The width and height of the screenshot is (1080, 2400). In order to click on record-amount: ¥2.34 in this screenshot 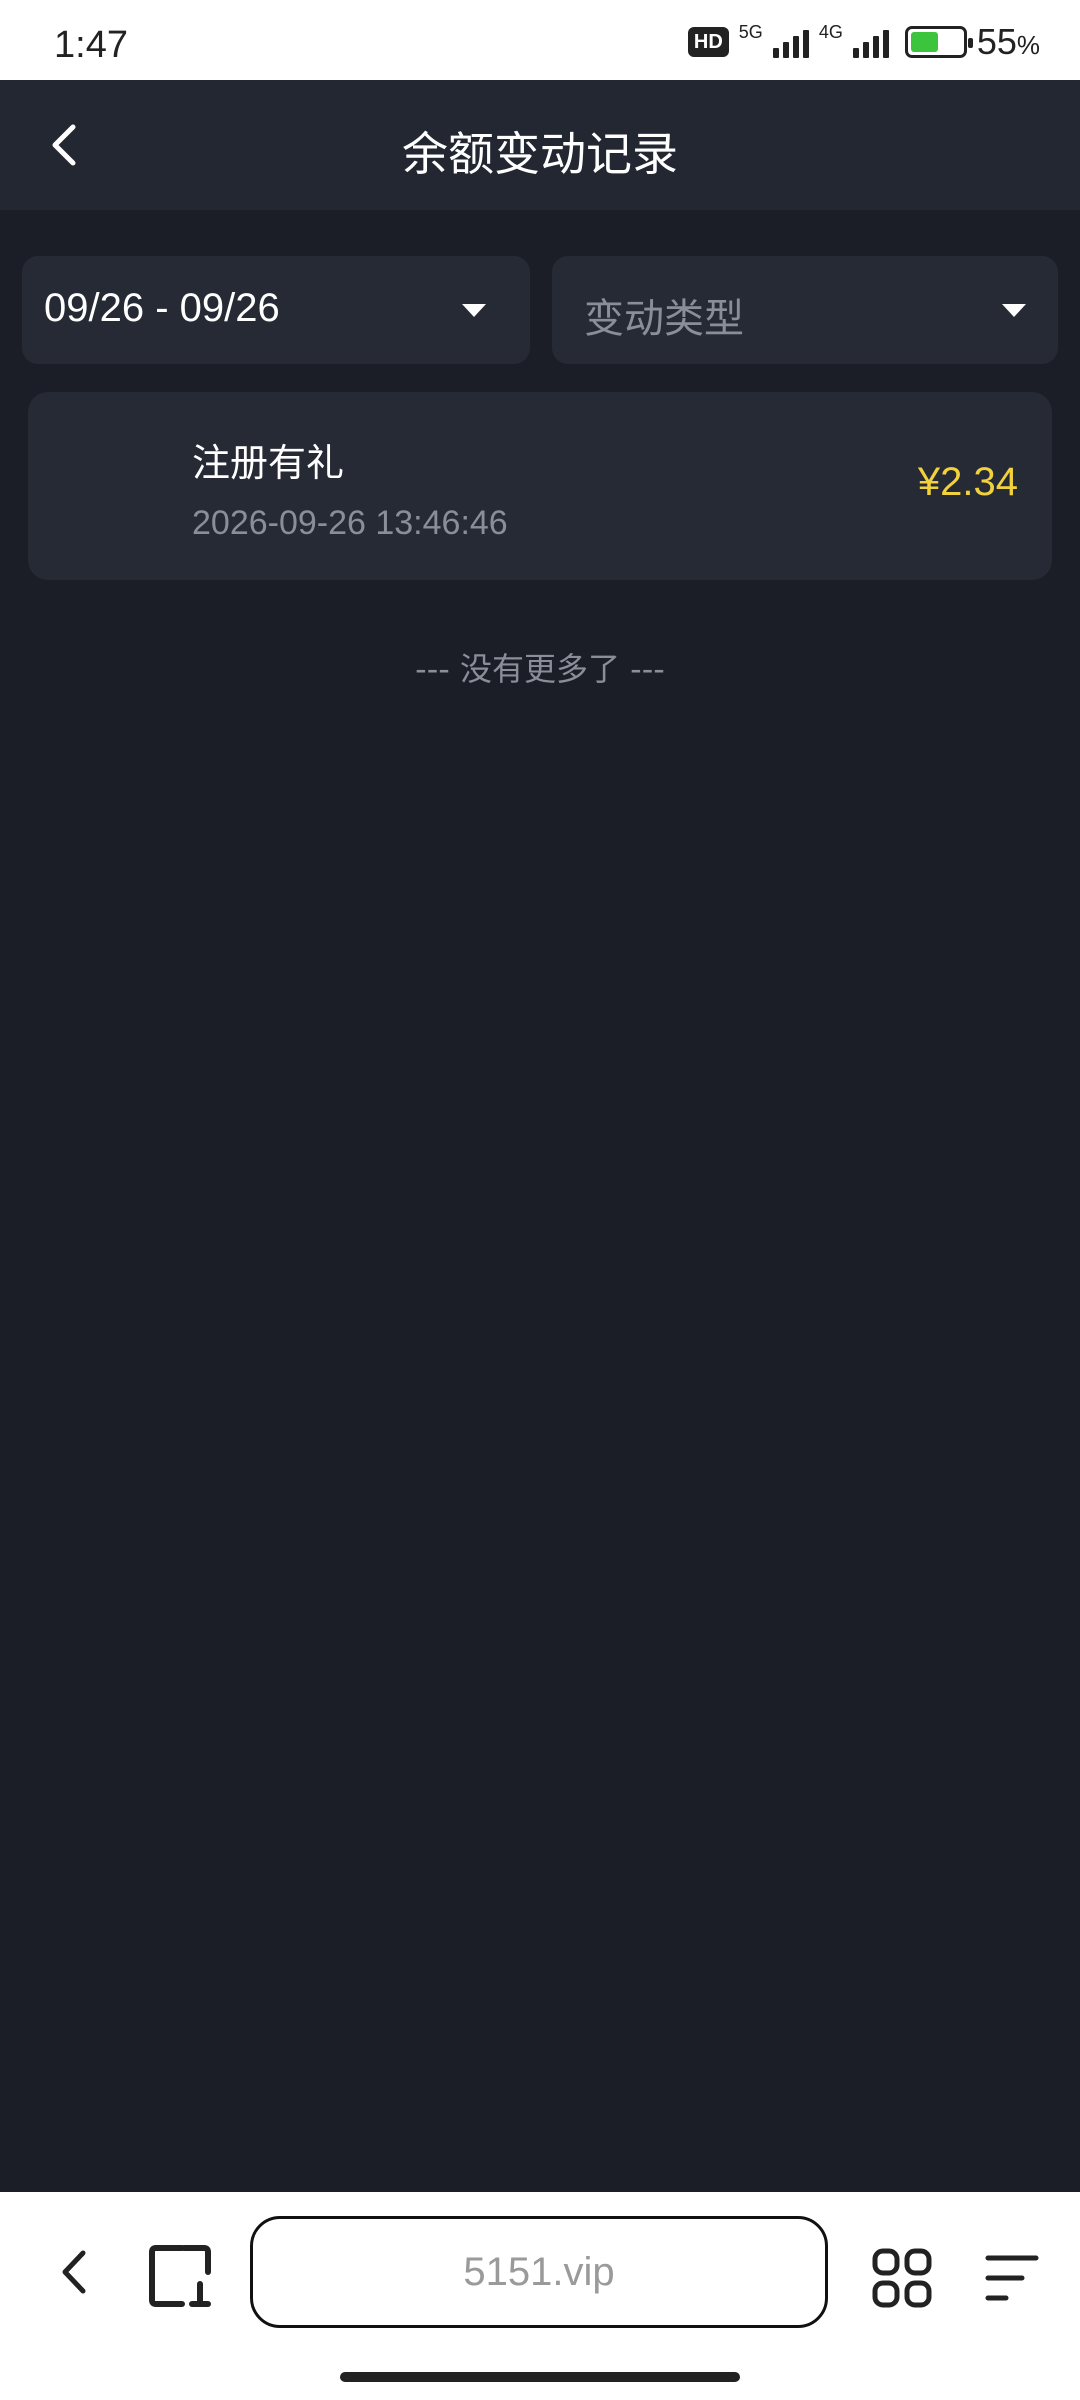, I will do `click(967, 482)`.